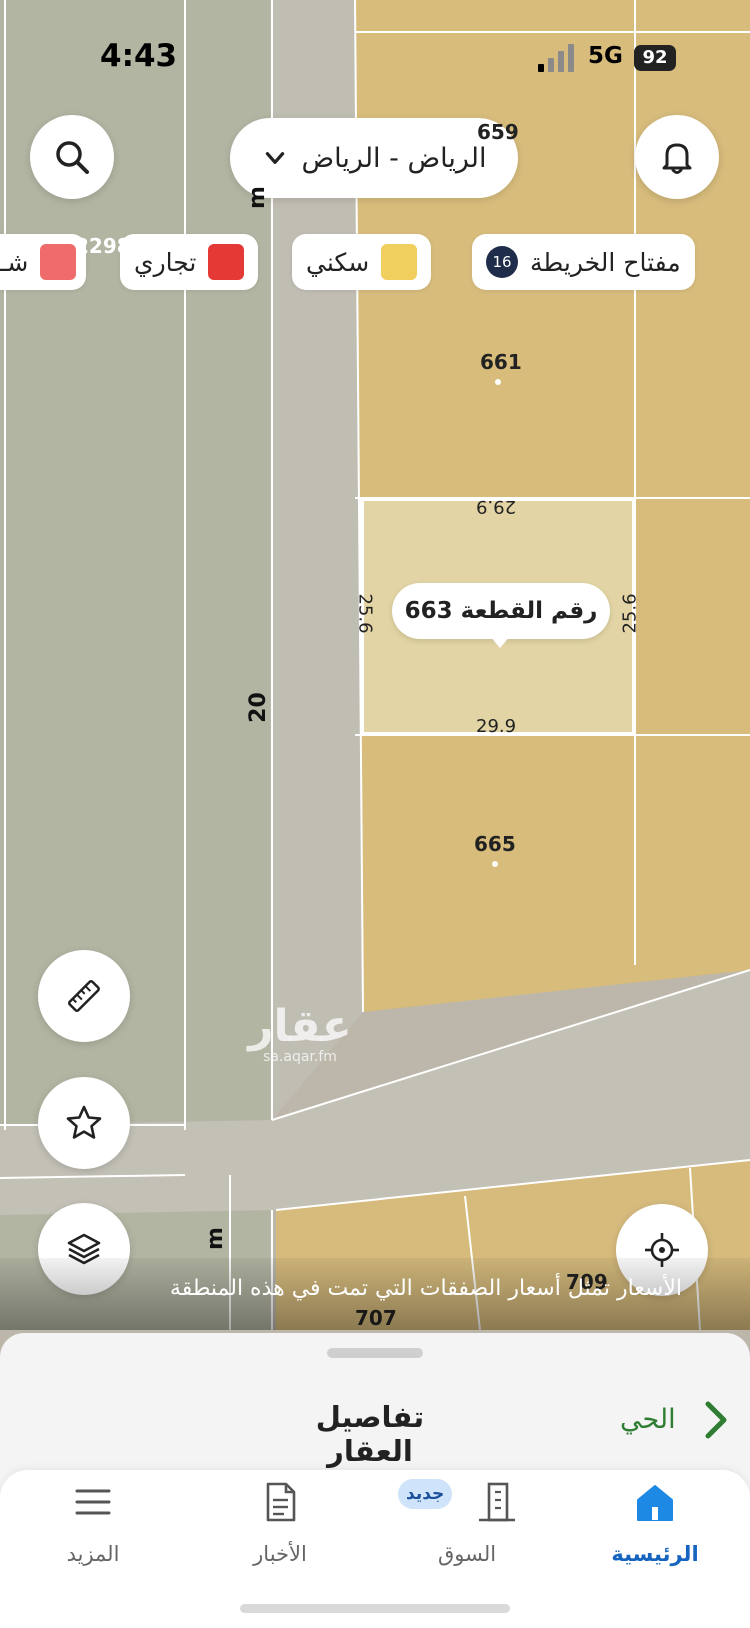 The height and width of the screenshot is (1628, 750). Describe the element at coordinates (103, 246) in the screenshot. I see `plot-number: 2298` at that location.